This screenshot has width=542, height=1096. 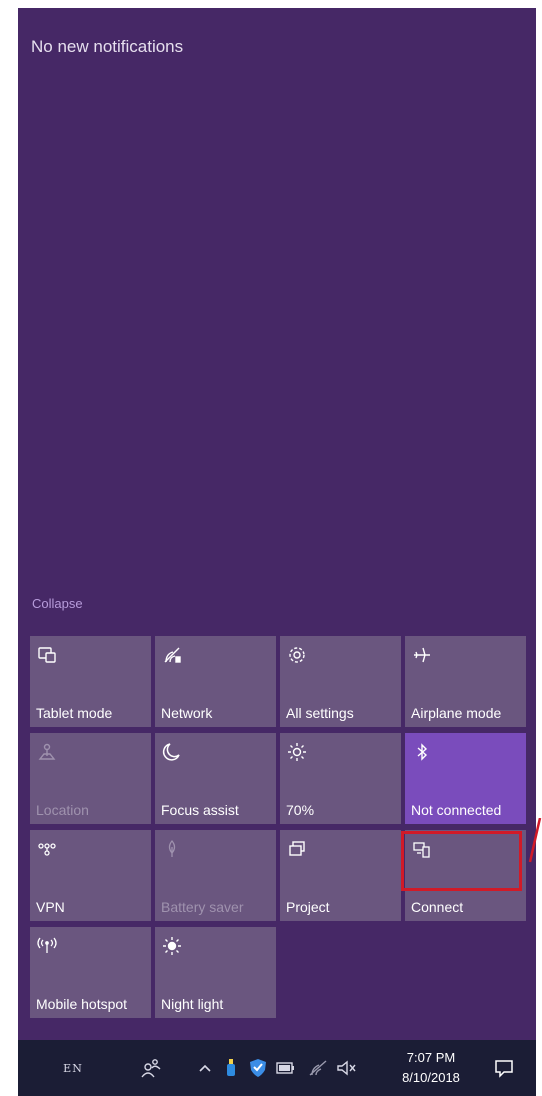 What do you see at coordinates (340, 875) in the screenshot?
I see `tile-project: Project` at bounding box center [340, 875].